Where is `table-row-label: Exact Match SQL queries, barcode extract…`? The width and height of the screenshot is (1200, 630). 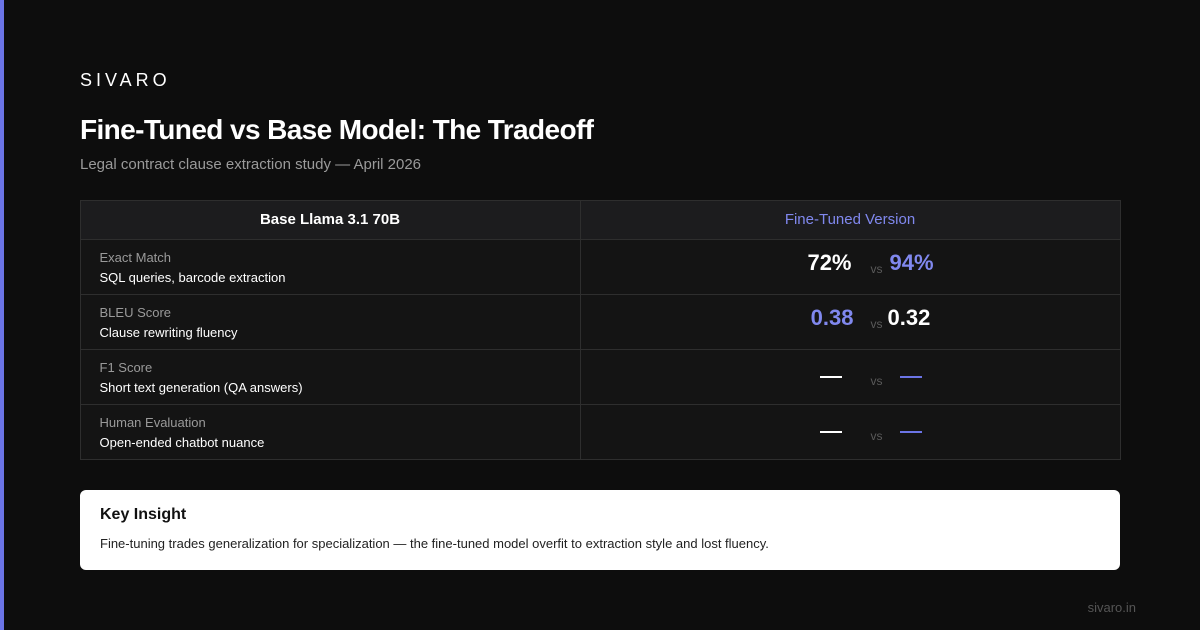 table-row-label: Exact Match SQL queries, barcode extract… is located at coordinates (330, 266).